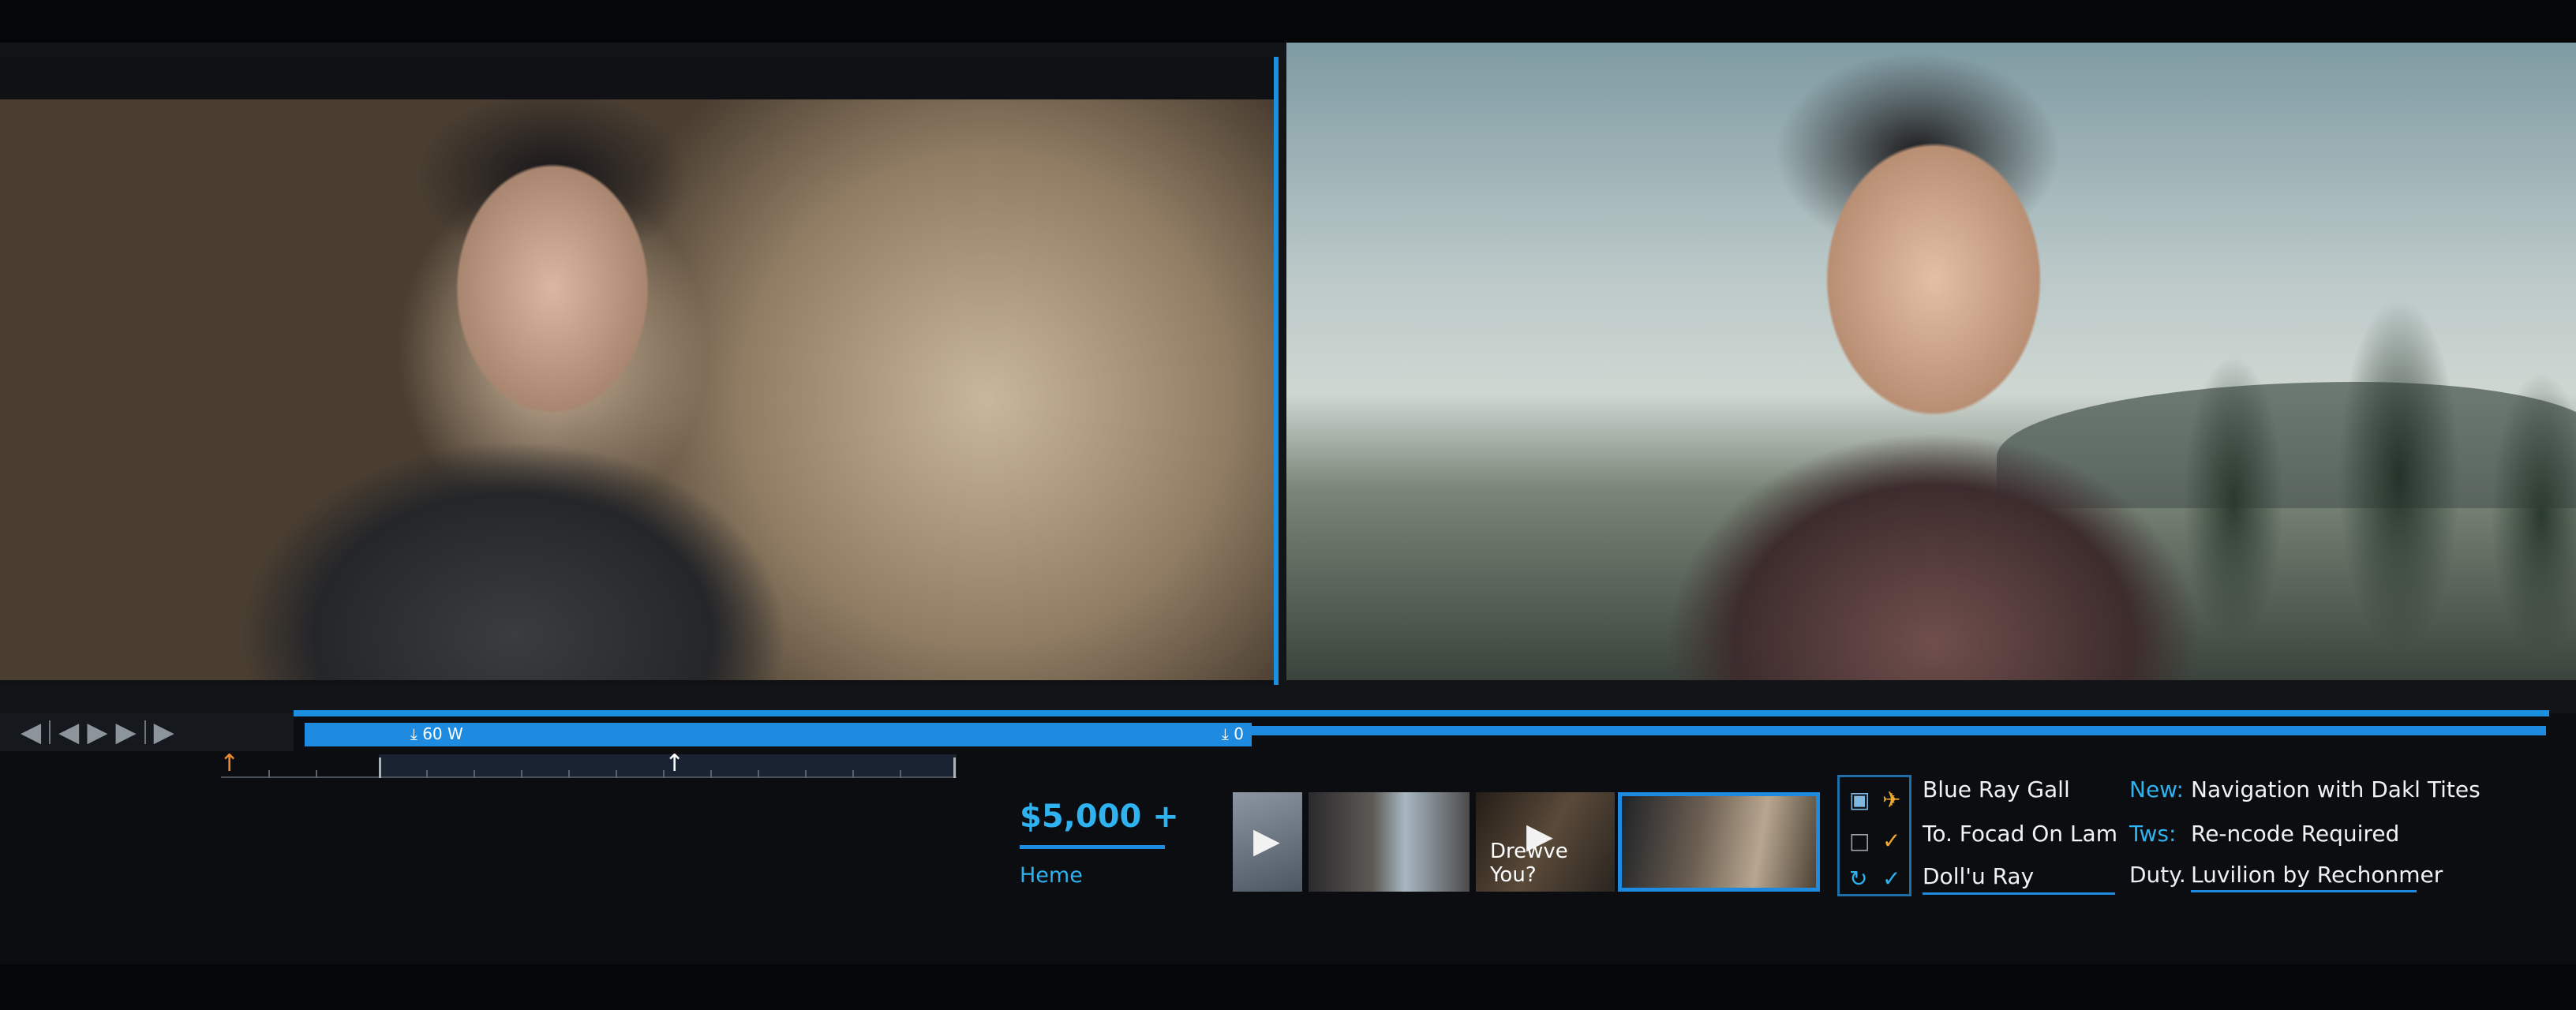 The height and width of the screenshot is (1010, 2576). Describe the element at coordinates (97, 732) in the screenshot. I see `play-button: ▶` at that location.